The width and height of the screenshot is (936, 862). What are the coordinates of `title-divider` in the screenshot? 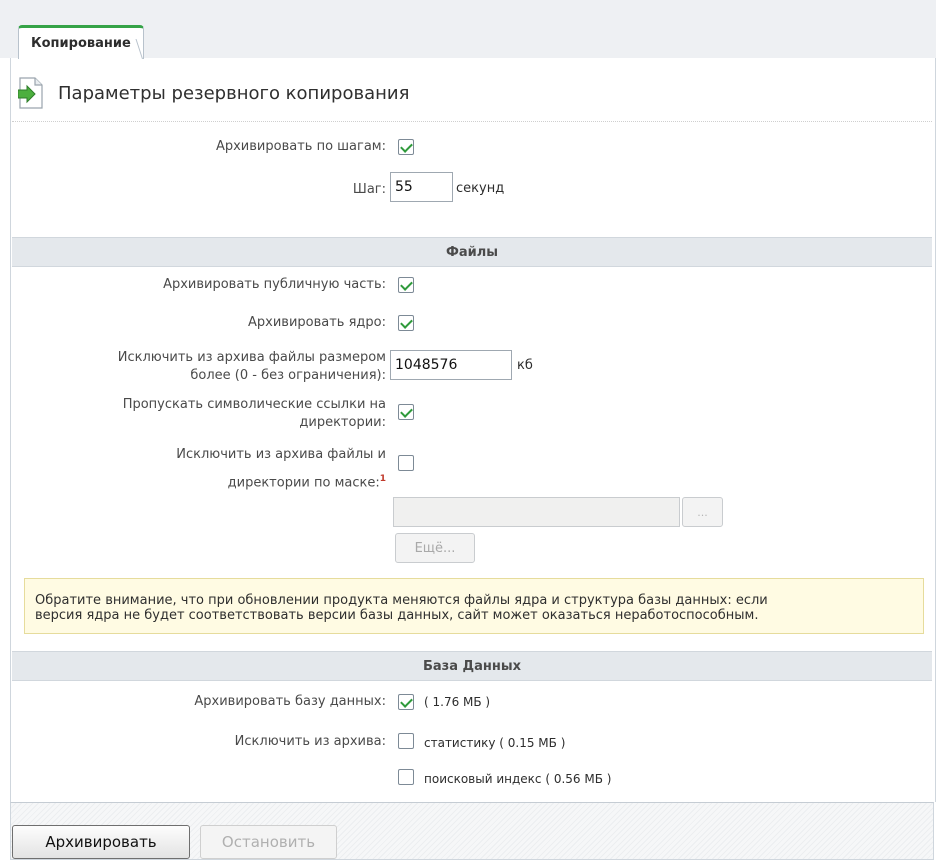 It's located at (472, 121).